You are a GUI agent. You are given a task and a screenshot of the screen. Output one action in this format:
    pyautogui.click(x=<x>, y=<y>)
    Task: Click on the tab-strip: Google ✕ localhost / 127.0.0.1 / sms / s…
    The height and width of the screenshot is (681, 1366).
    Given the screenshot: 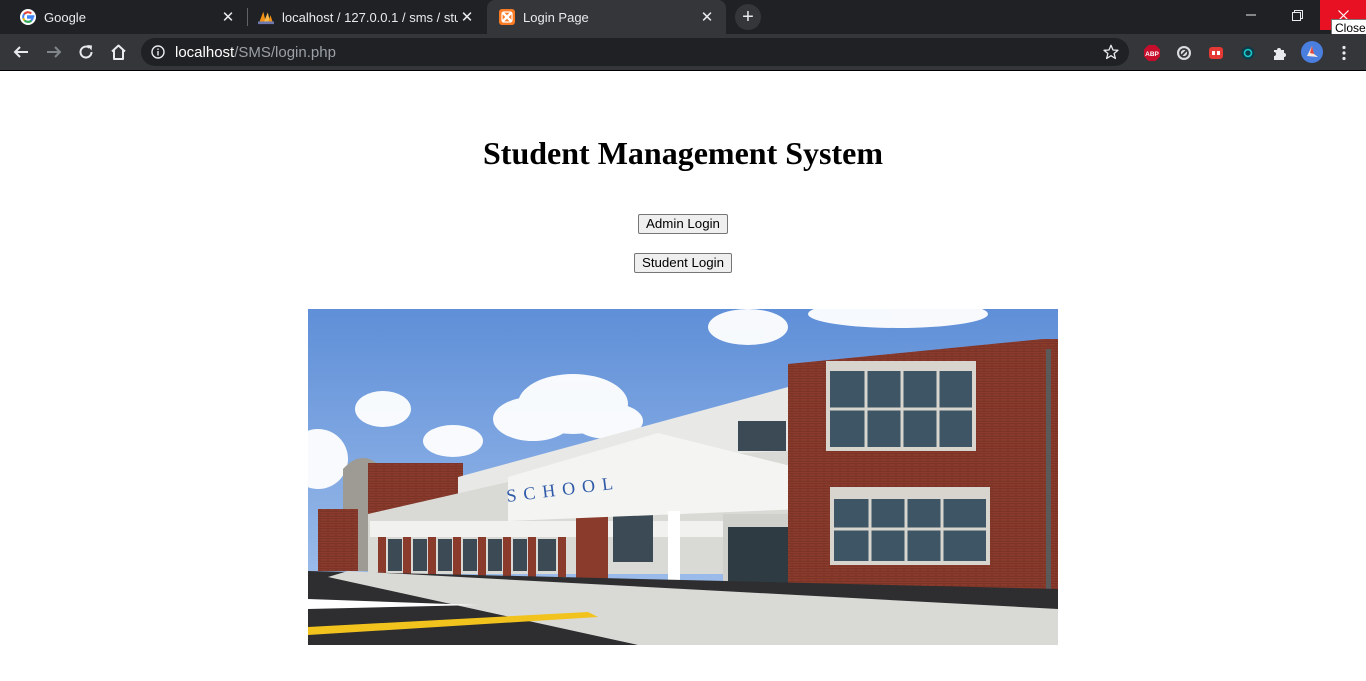 What is the action you would take?
    pyautogui.click(x=683, y=17)
    